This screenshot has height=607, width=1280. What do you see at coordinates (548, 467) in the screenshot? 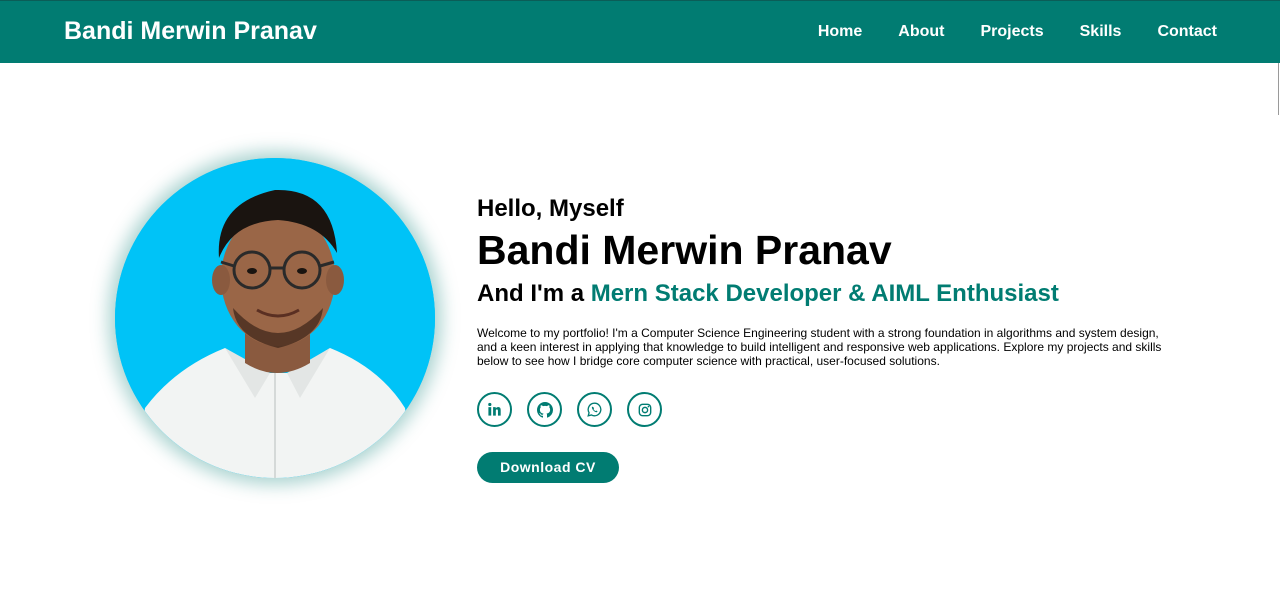
I see `download-cv-button: Download CV` at bounding box center [548, 467].